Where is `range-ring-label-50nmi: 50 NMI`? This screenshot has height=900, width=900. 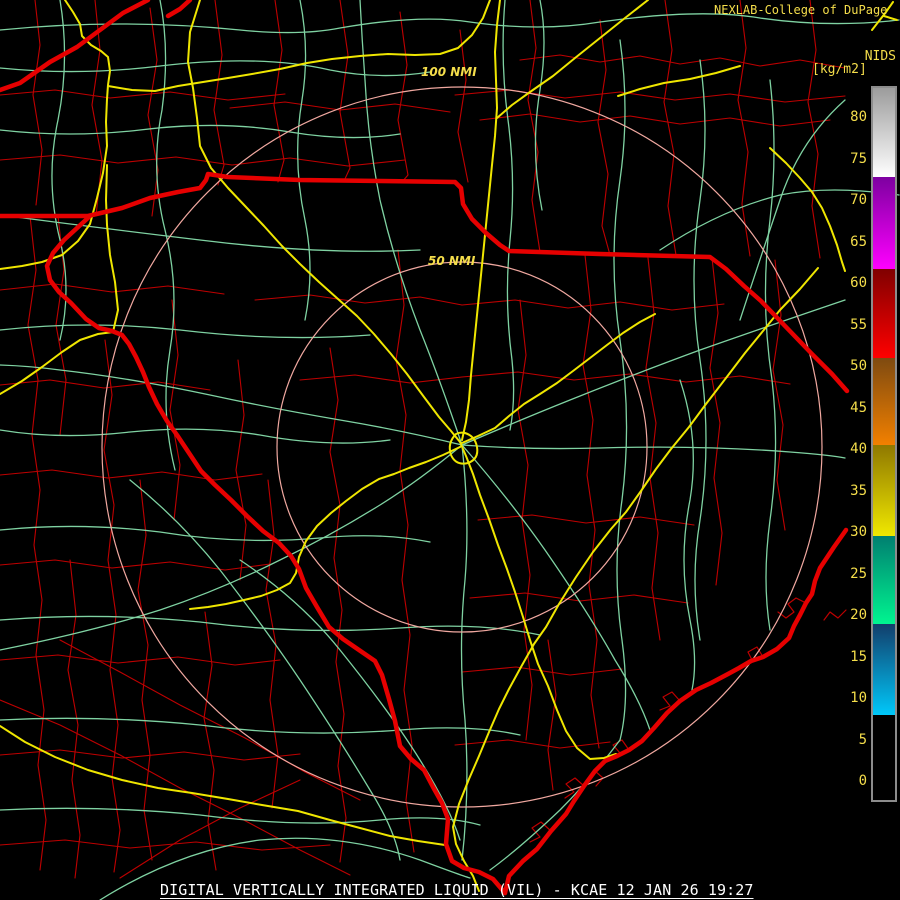
range-ring-label-50nmi: 50 NMI is located at coordinates (452, 261).